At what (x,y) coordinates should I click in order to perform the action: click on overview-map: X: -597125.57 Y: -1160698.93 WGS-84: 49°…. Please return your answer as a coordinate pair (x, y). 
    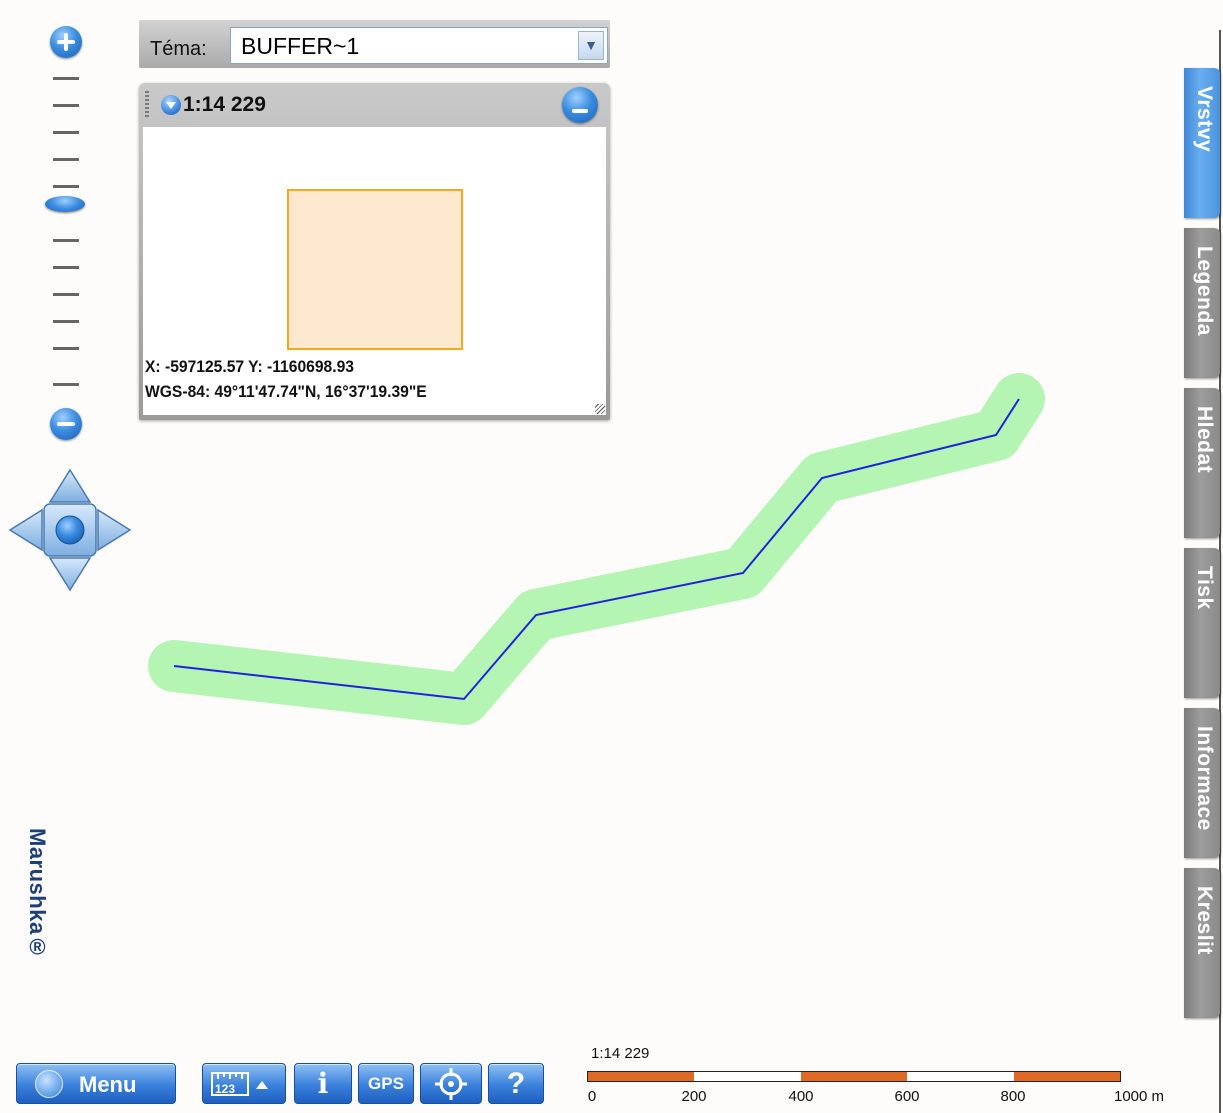
    Looking at the image, I should click on (374, 271).